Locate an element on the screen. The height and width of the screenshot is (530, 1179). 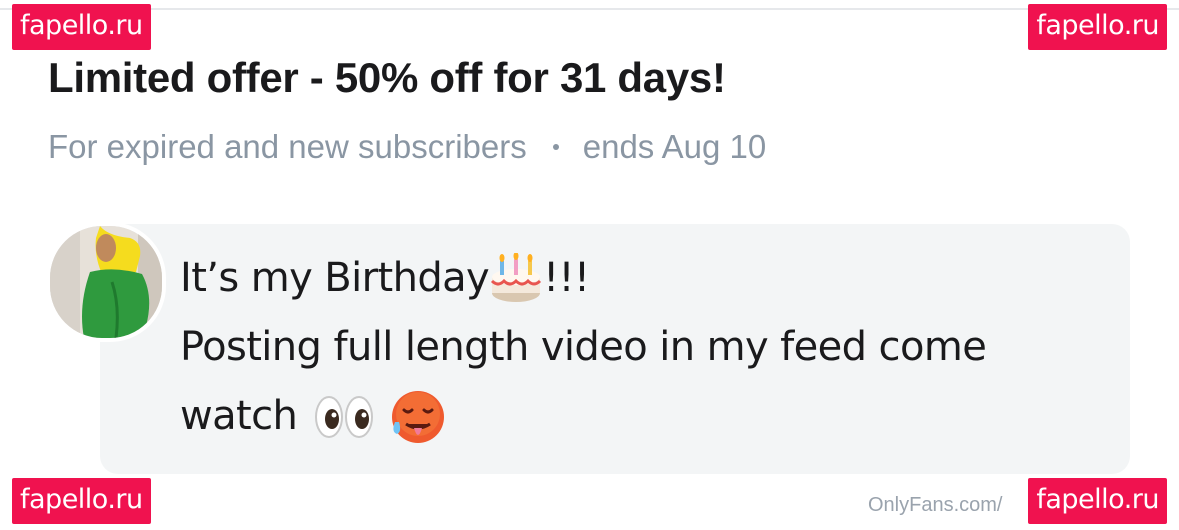
birthday-cake-emoji is located at coordinates (516, 277).